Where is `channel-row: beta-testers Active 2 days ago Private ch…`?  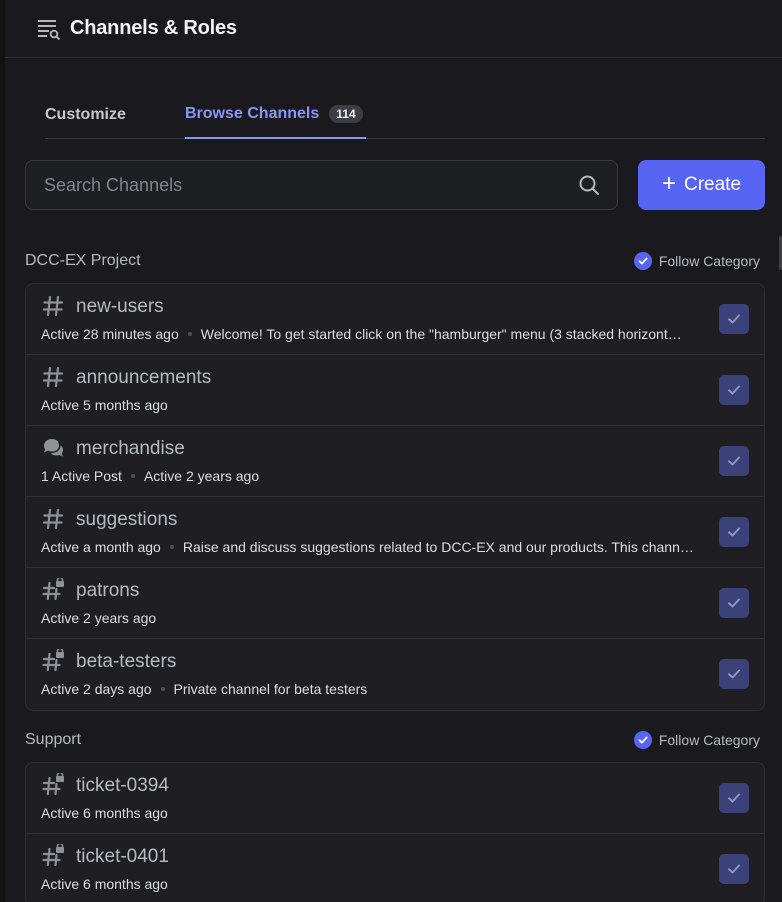
channel-row: beta-testers Active 2 days ago Private ch… is located at coordinates (395, 674).